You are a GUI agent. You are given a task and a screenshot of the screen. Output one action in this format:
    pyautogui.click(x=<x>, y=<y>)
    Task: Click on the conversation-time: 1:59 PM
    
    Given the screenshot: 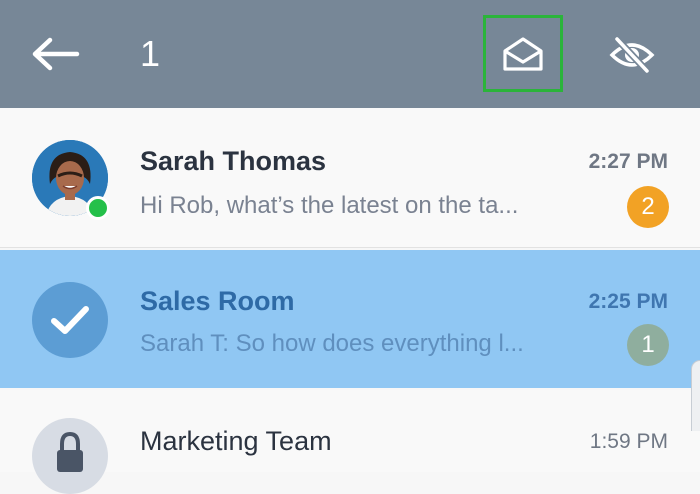 What is the action you would take?
    pyautogui.click(x=628, y=441)
    